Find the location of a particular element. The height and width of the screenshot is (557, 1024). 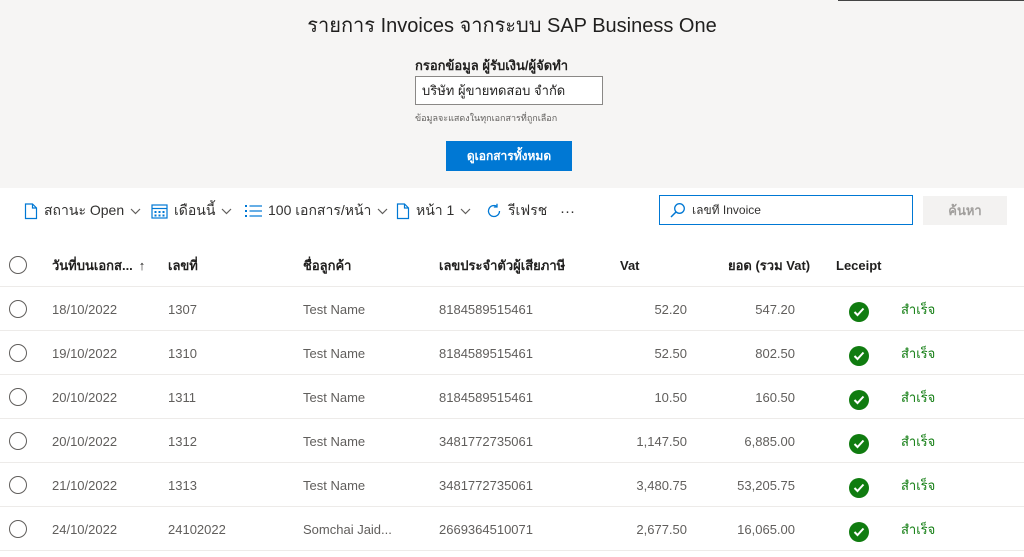

column-vat: Vat is located at coordinates (630, 265).